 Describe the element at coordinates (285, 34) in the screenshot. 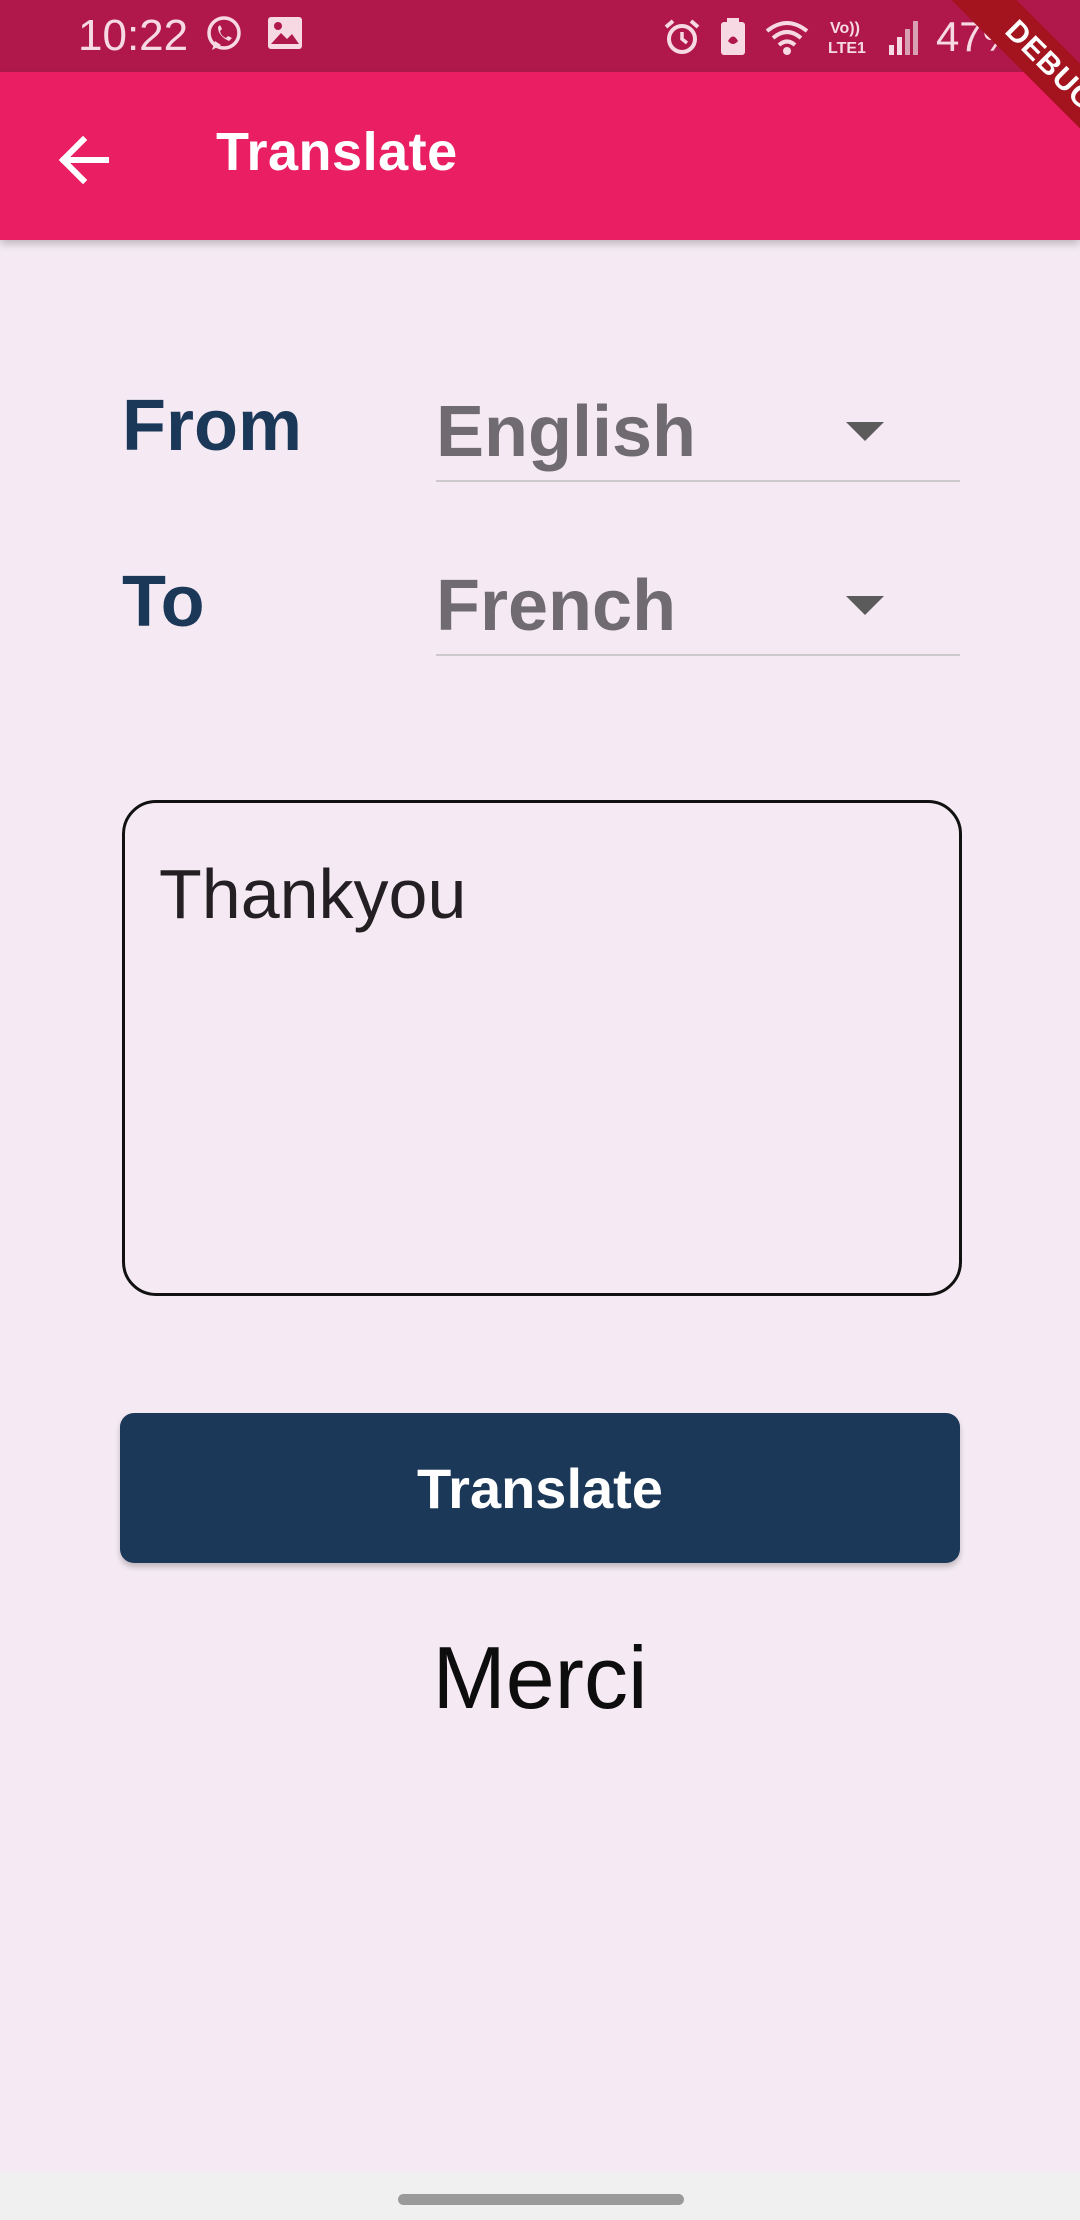

I see `image-icon` at that location.